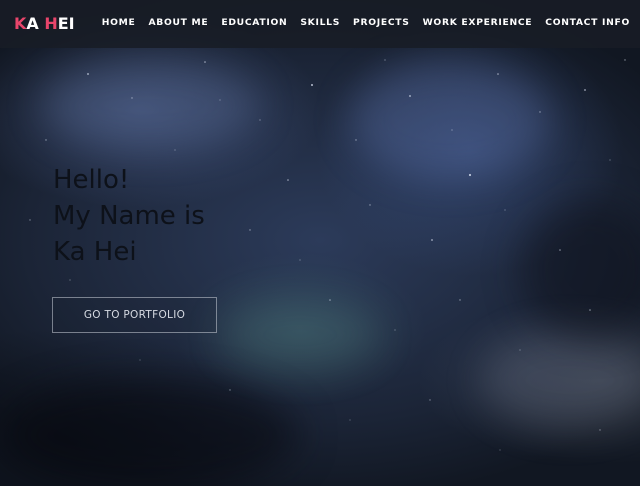 Image resolution: width=640 pixels, height=486 pixels. Describe the element at coordinates (134, 315) in the screenshot. I see `go-to-portfolio-button: GO TO PORTFOLIO` at that location.